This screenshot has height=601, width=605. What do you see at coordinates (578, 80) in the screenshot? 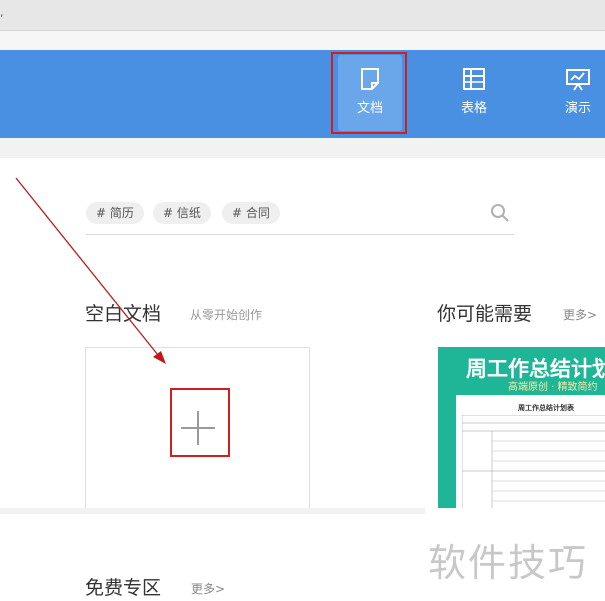
I see `presentation-icon` at bounding box center [578, 80].